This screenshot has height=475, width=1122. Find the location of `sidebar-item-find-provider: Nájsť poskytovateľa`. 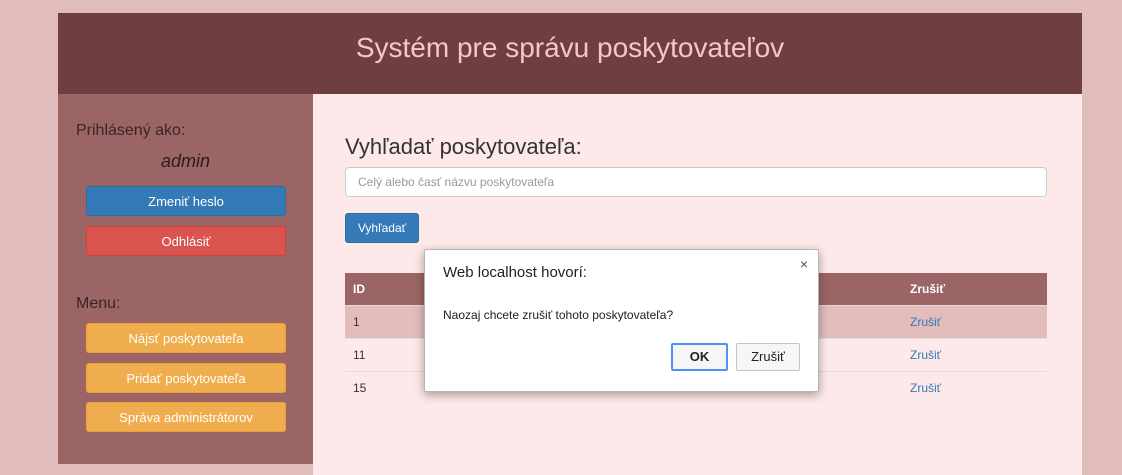

sidebar-item-find-provider: Nájsť poskytovateľa is located at coordinates (186, 338).